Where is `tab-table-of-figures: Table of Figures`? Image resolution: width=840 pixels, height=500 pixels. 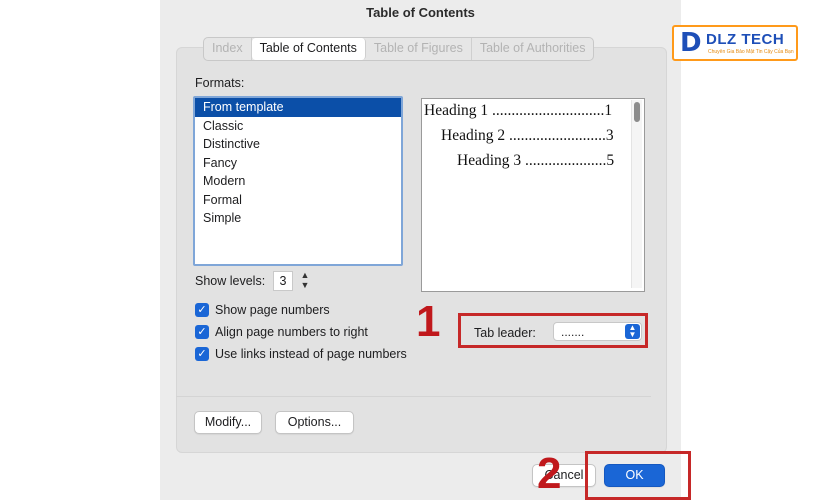 tab-table-of-figures: Table of Figures is located at coordinates (419, 49).